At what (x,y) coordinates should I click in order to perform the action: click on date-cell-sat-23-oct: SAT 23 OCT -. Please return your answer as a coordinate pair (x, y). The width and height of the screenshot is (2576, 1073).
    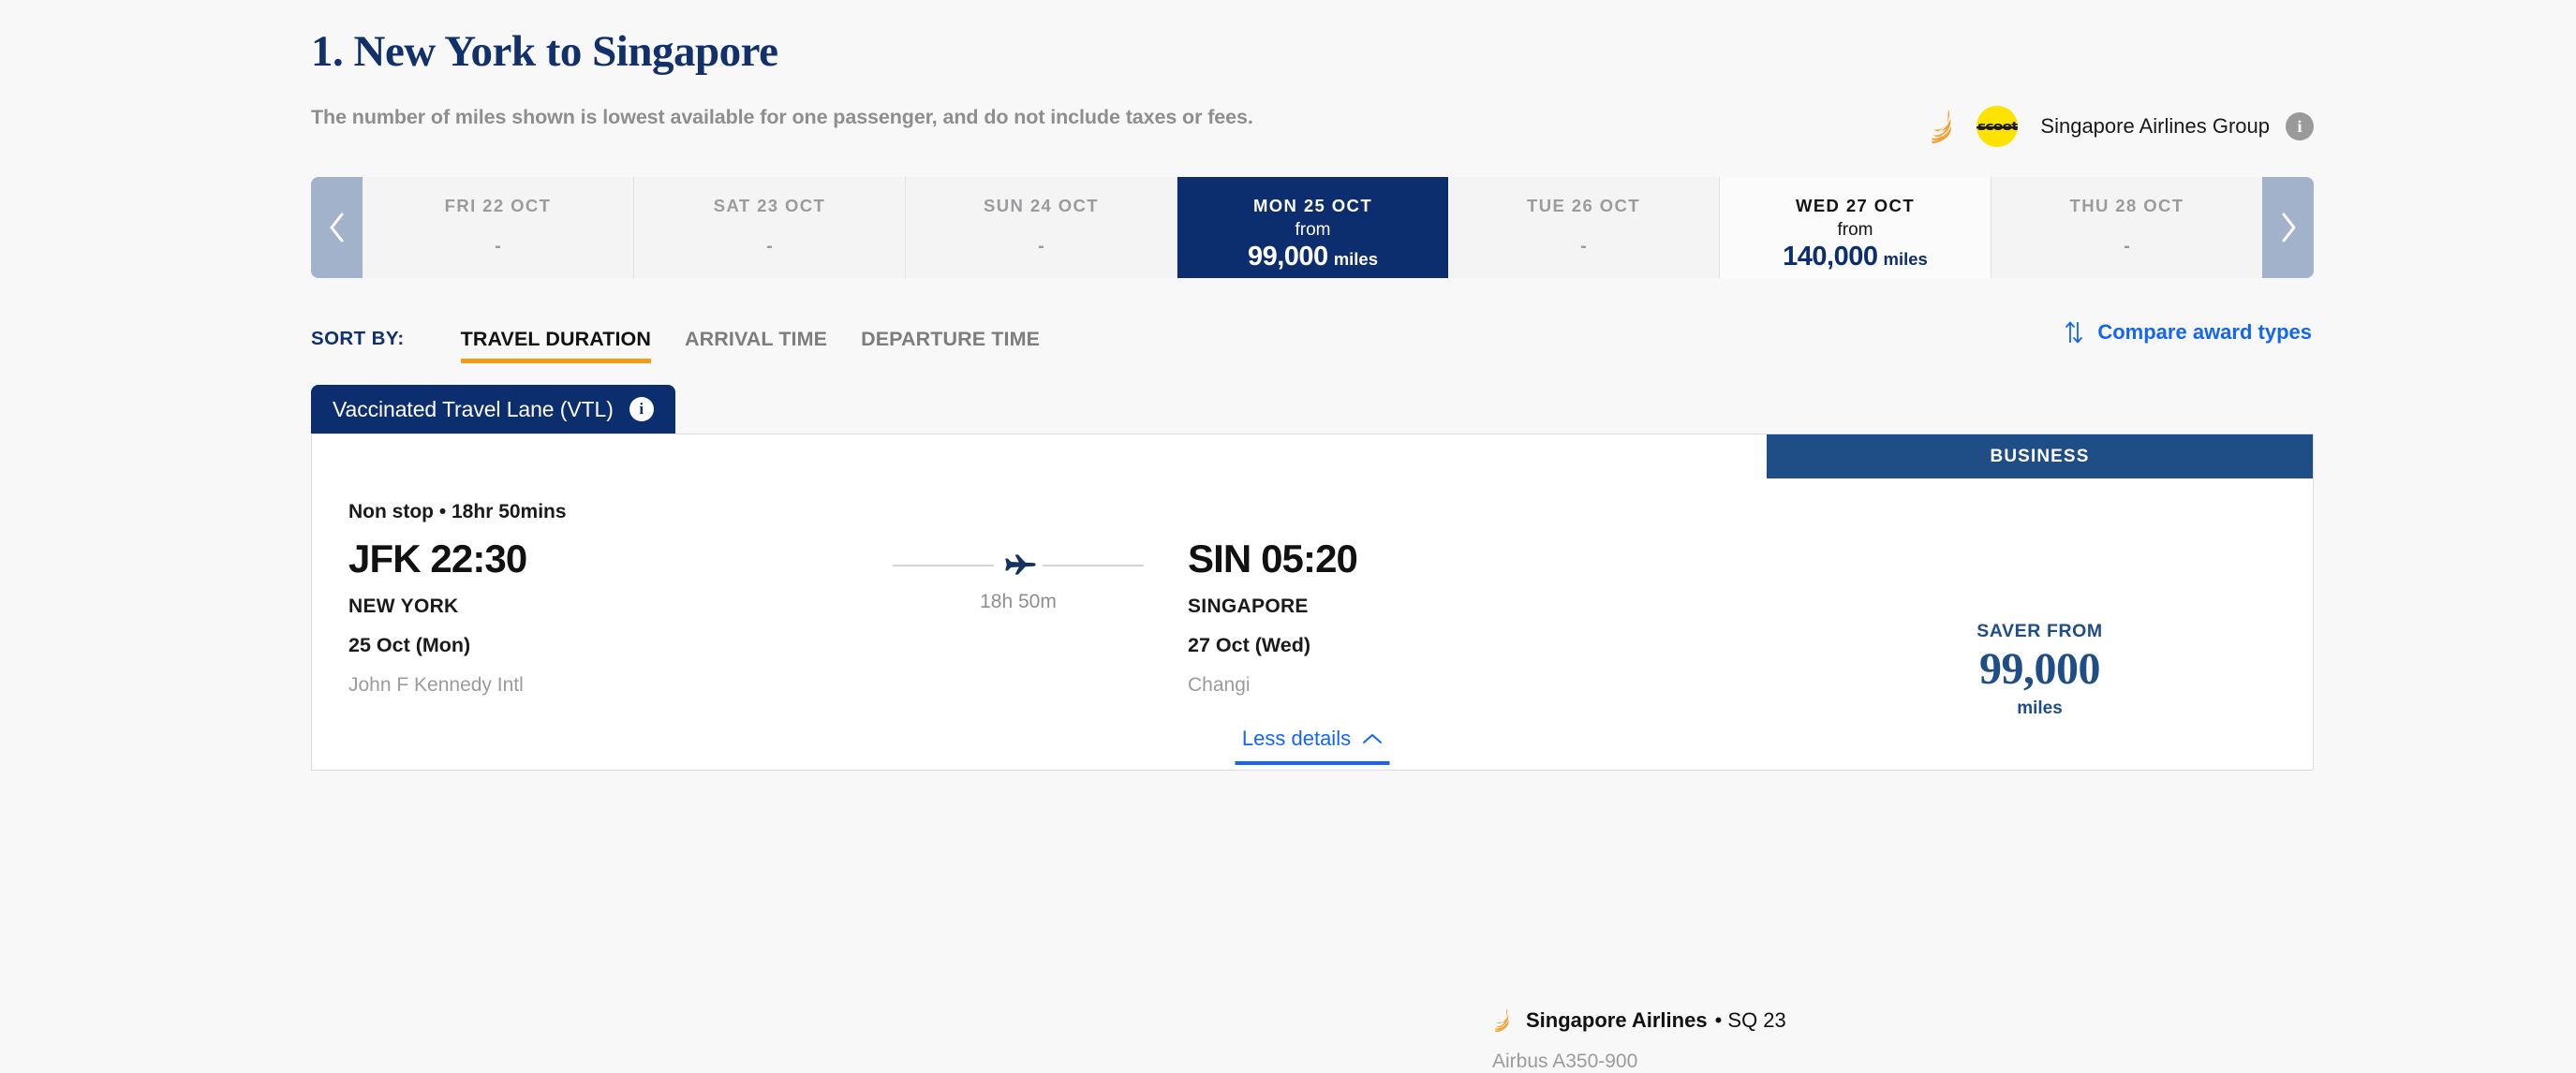
    Looking at the image, I should click on (770, 227).